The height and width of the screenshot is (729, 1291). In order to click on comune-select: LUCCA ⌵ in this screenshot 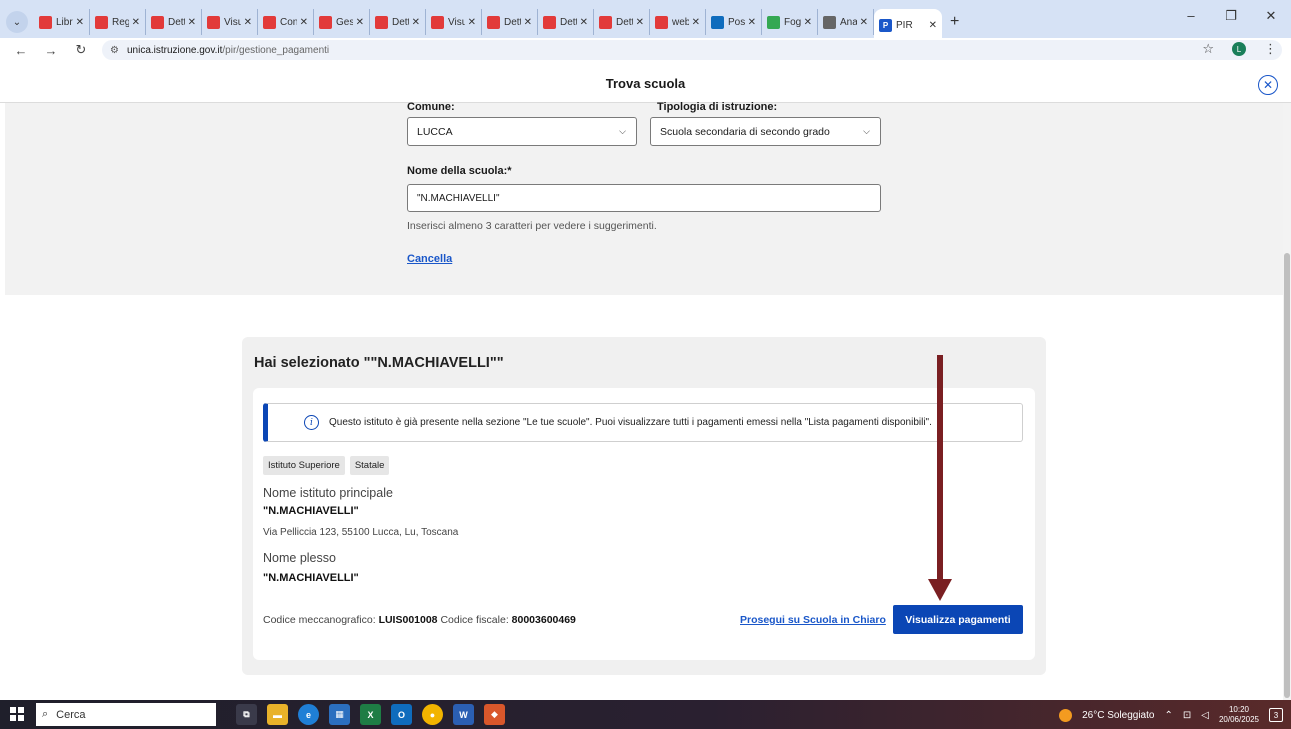, I will do `click(522, 131)`.